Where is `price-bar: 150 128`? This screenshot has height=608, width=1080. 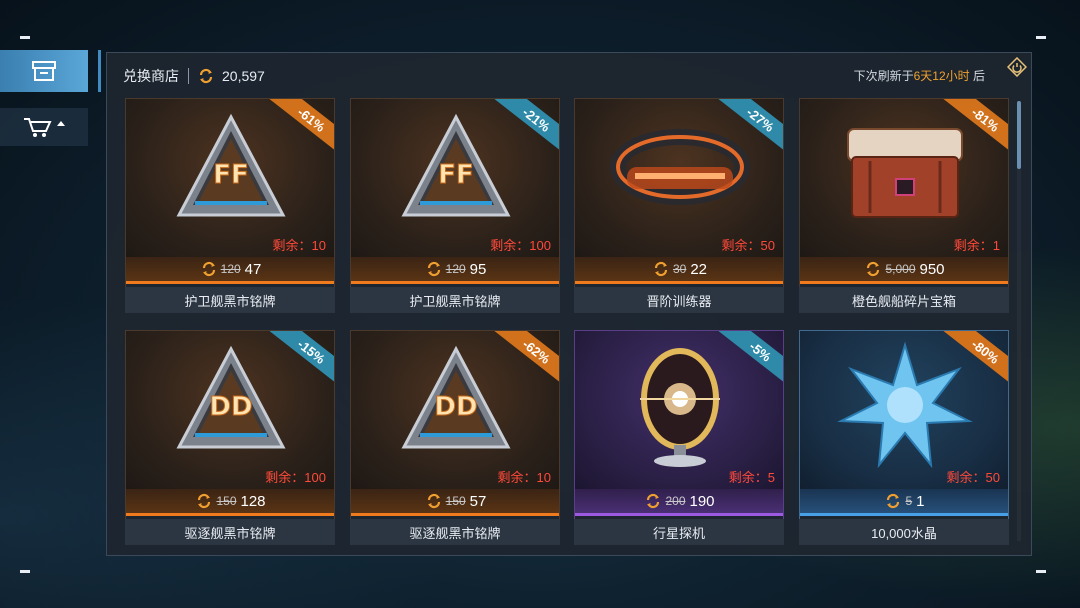
price-bar: 150 128 is located at coordinates (230, 501).